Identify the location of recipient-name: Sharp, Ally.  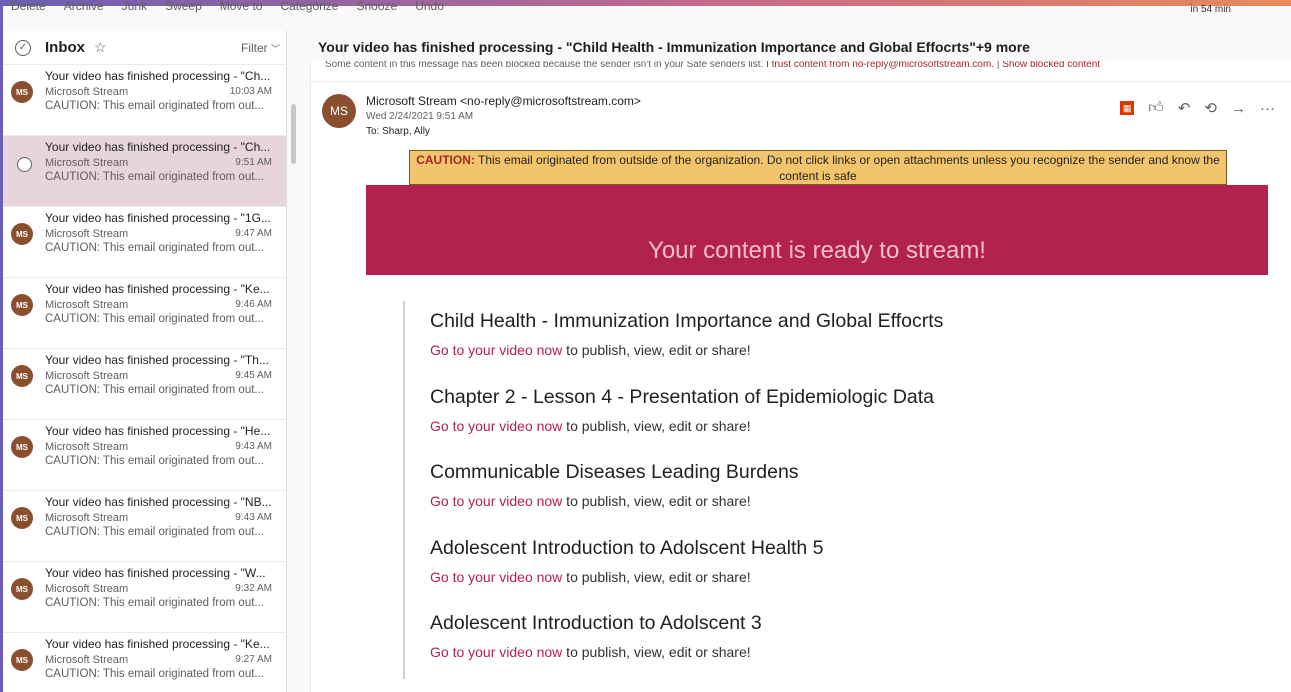
(406, 131).